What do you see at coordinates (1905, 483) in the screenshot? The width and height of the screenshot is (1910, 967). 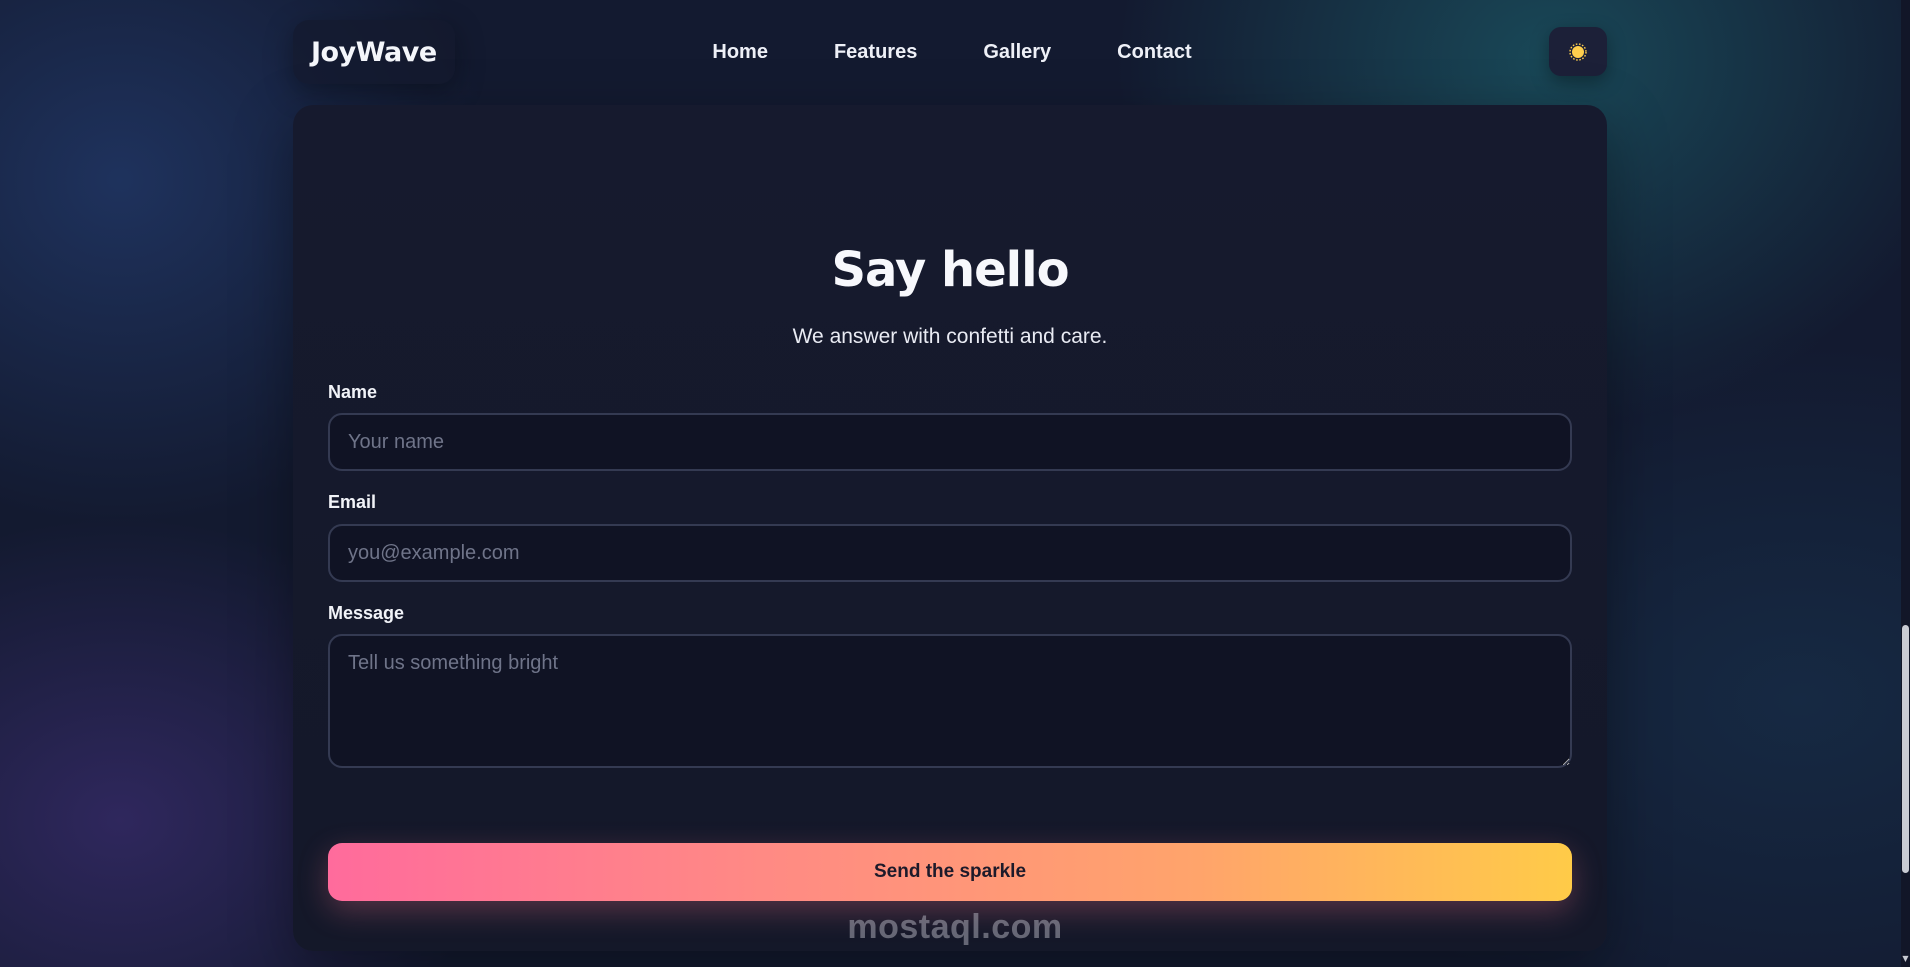 I see `page-scrollbar: ▼` at bounding box center [1905, 483].